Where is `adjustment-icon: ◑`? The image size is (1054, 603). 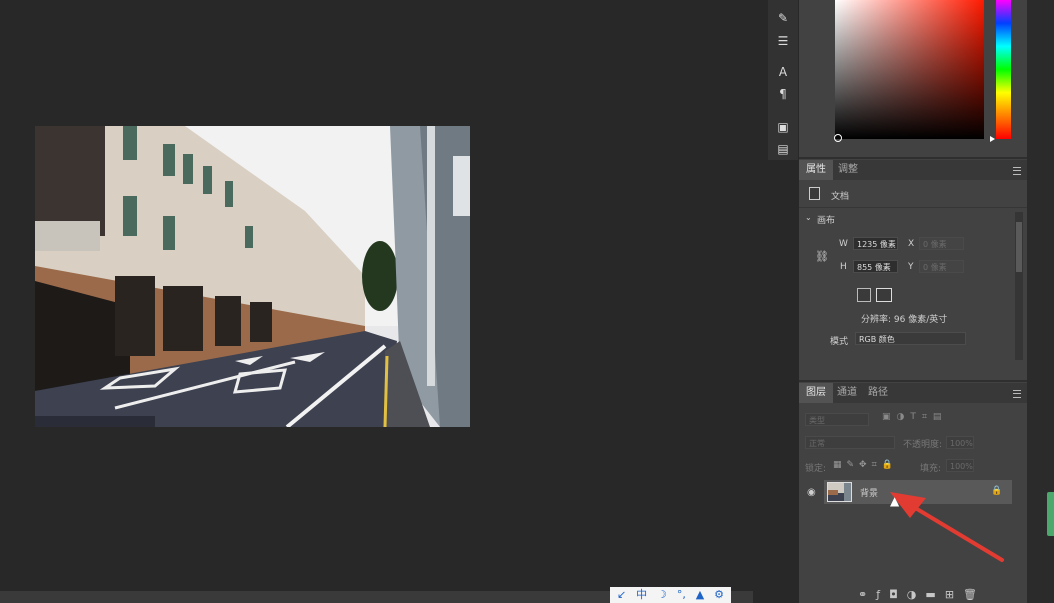 adjustment-icon: ◑ is located at coordinates (912, 594).